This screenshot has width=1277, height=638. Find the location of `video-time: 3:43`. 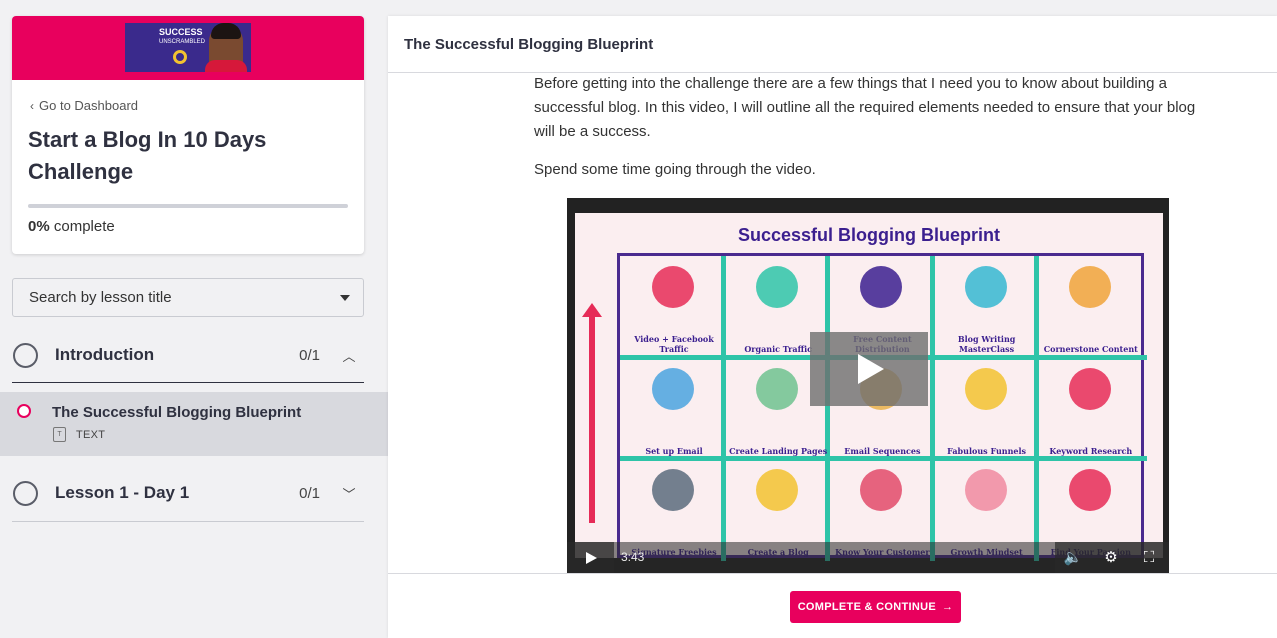

video-time: 3:43 is located at coordinates (633, 557).